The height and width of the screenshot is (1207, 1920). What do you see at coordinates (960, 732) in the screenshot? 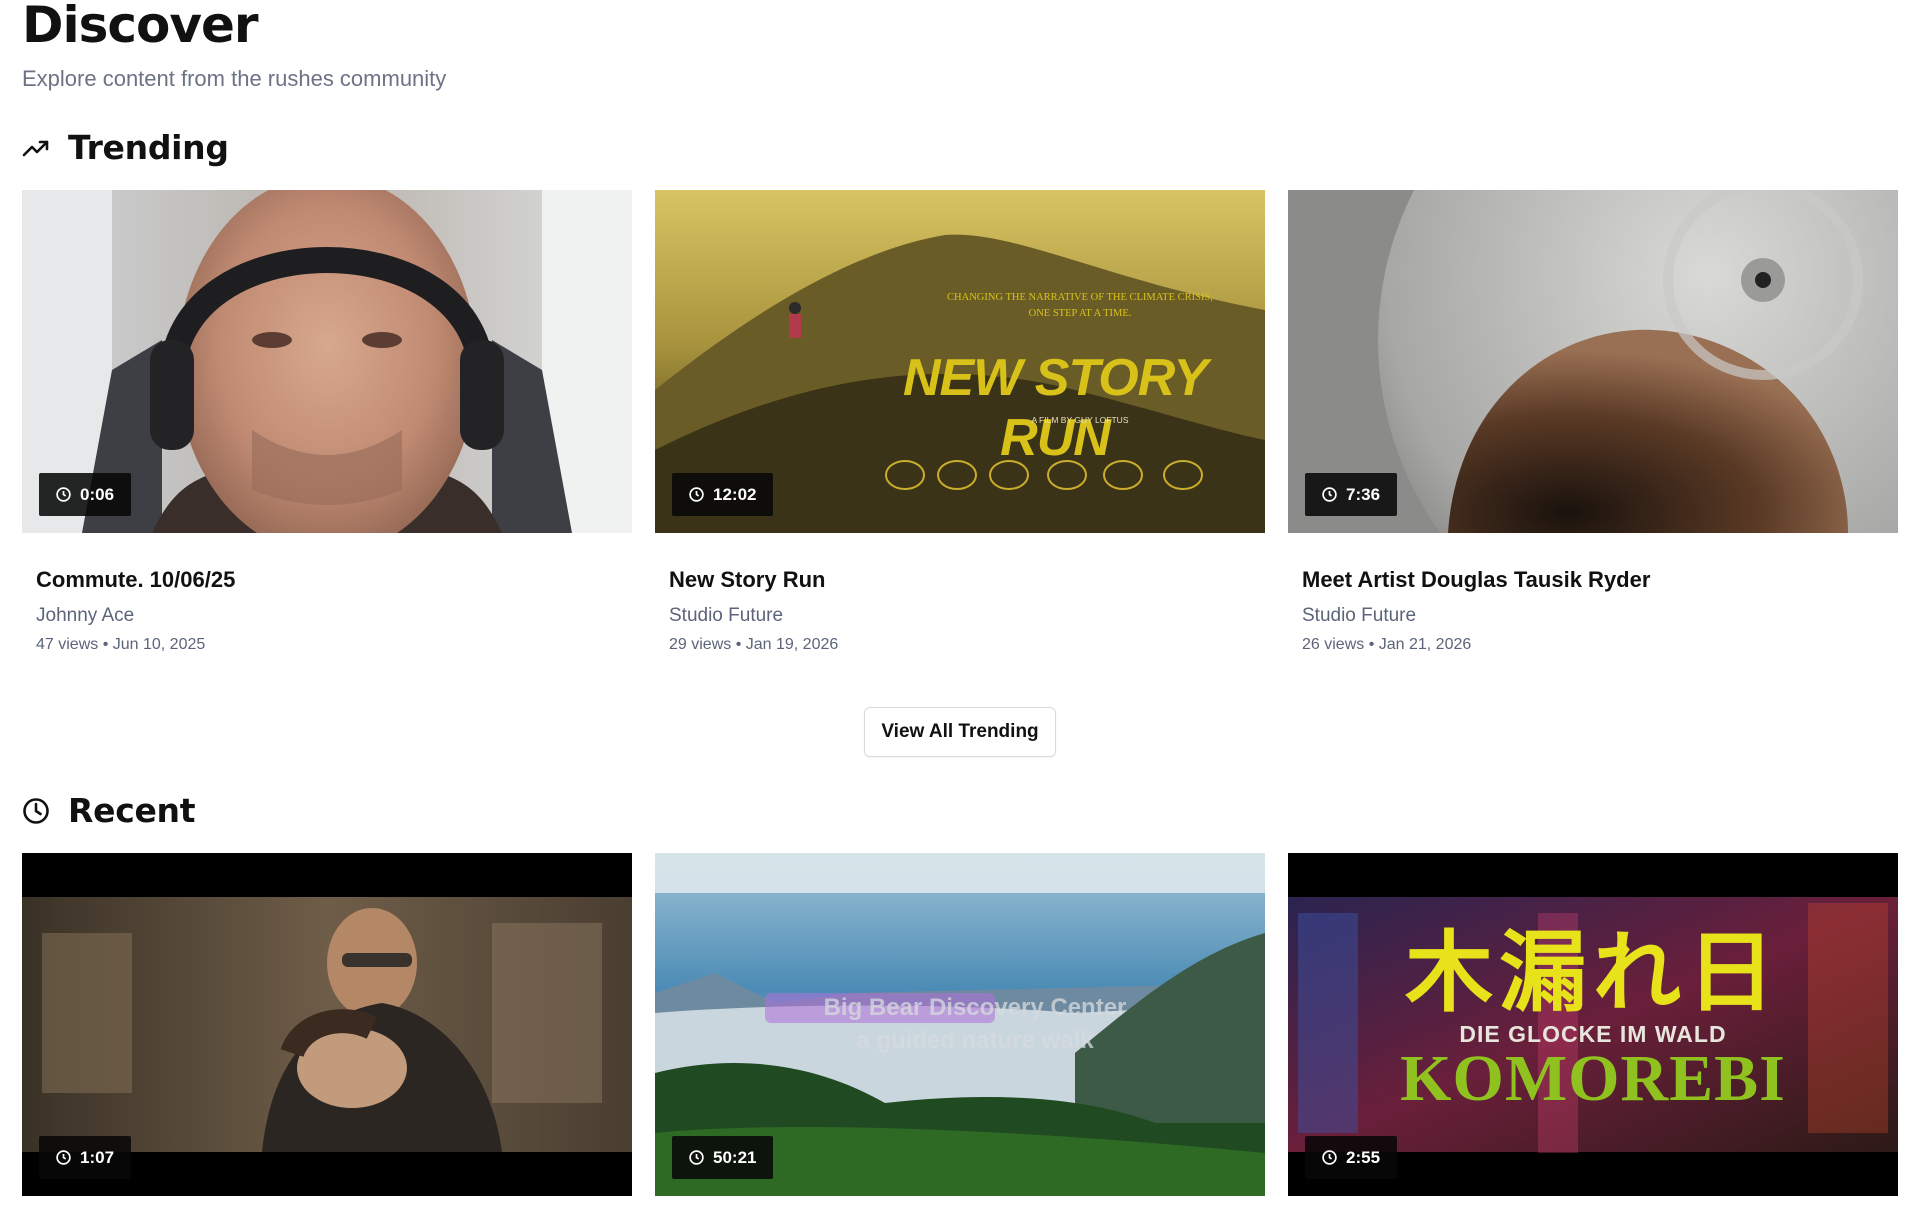
I see `view-all-trending-button: View All Trending` at bounding box center [960, 732].